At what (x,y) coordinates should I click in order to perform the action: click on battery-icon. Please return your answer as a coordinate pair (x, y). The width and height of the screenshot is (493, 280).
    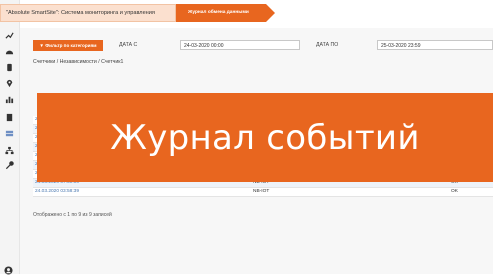
    Looking at the image, I should click on (9, 67).